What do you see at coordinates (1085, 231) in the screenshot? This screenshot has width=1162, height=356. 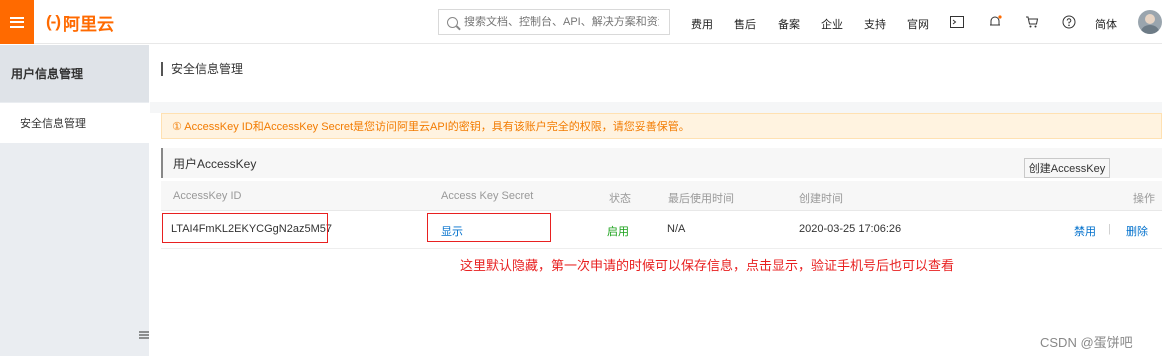 I see `disable-link: 禁用` at bounding box center [1085, 231].